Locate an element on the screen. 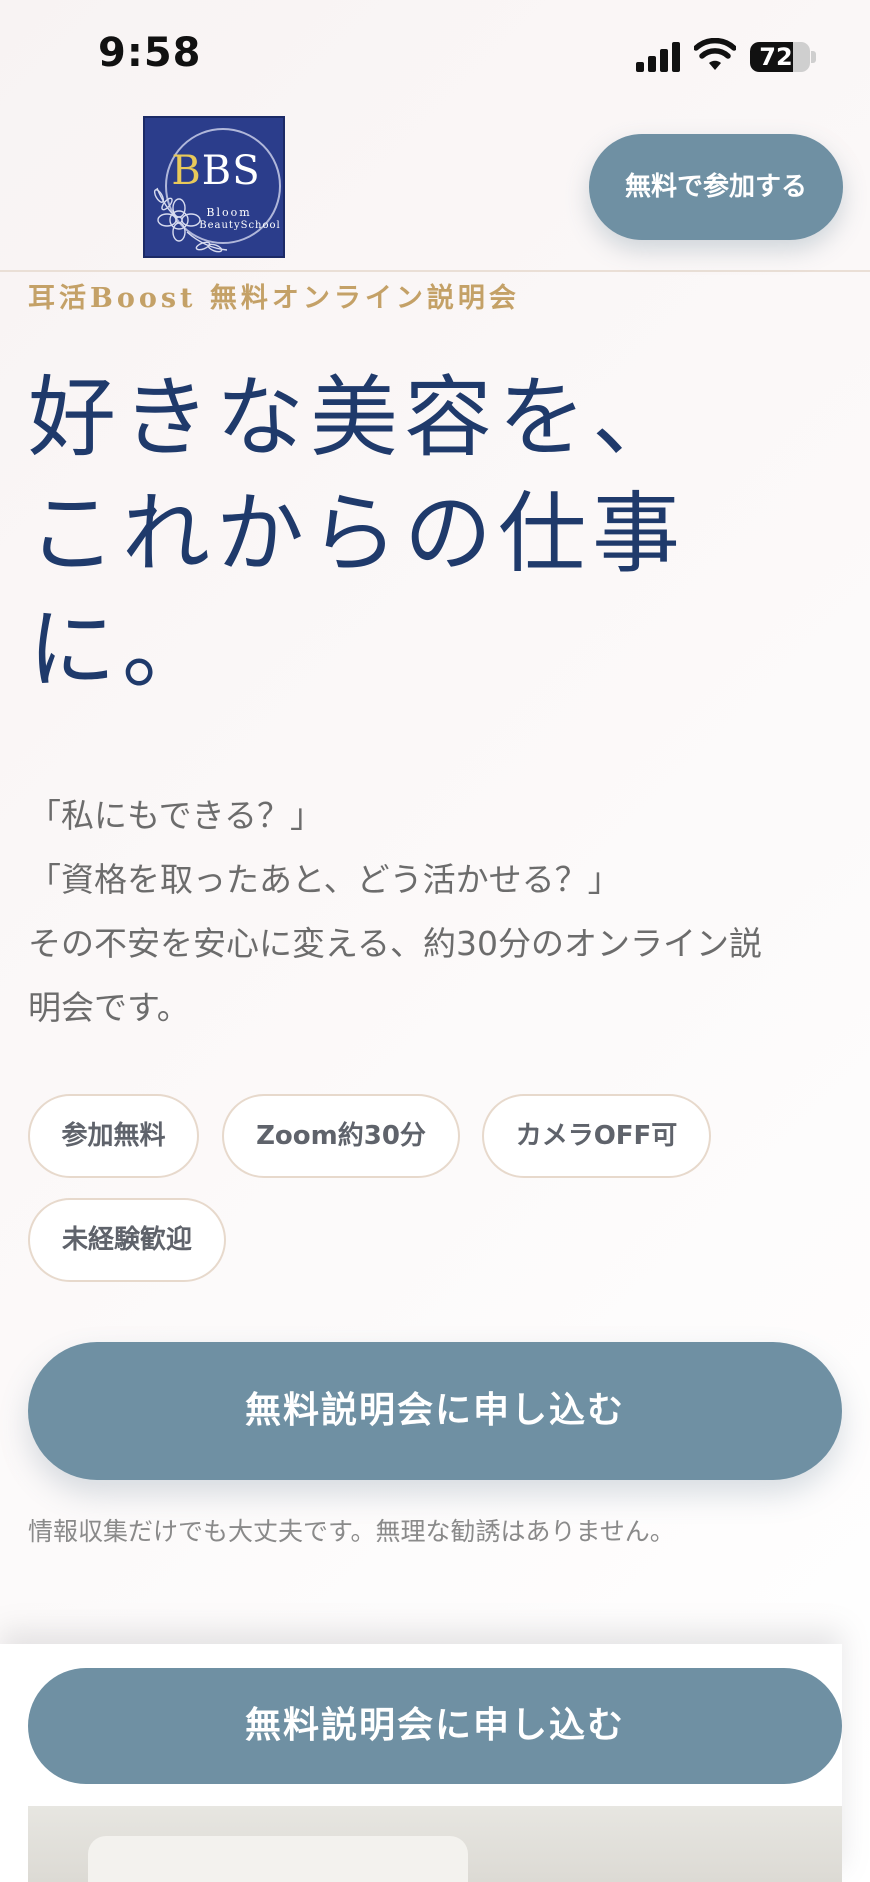  intro-line: 「資格を取ったあと、どう活かせる？」 is located at coordinates (324, 879).